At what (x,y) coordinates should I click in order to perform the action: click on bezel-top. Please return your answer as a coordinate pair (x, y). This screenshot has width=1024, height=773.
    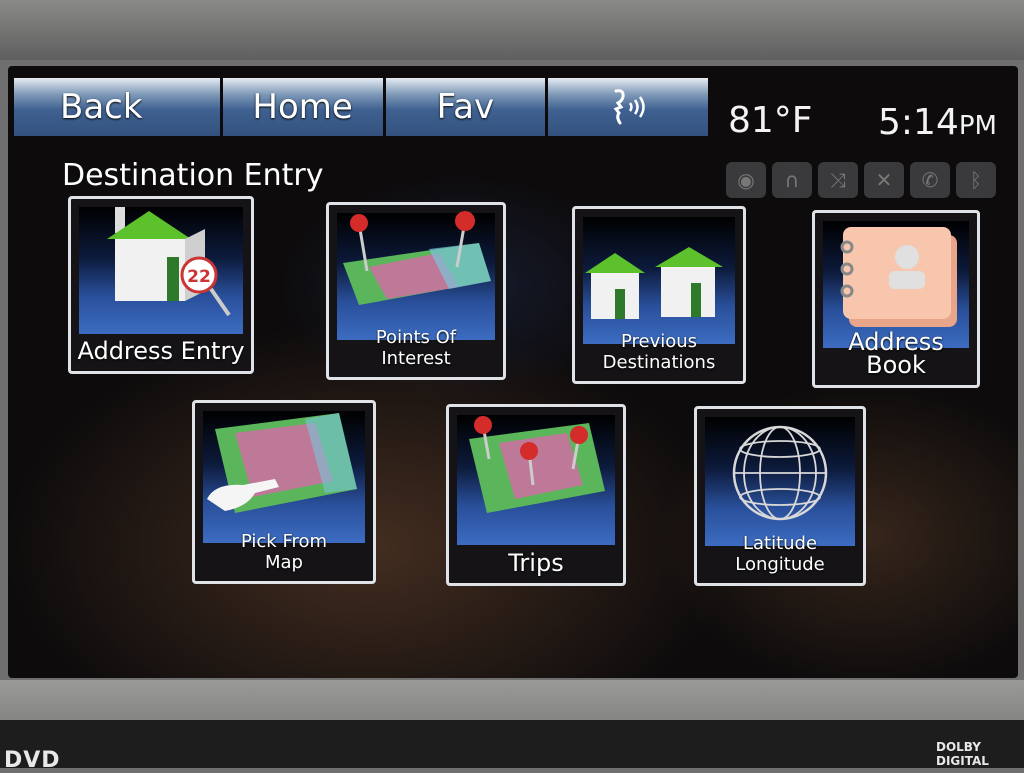
    Looking at the image, I should click on (512, 30).